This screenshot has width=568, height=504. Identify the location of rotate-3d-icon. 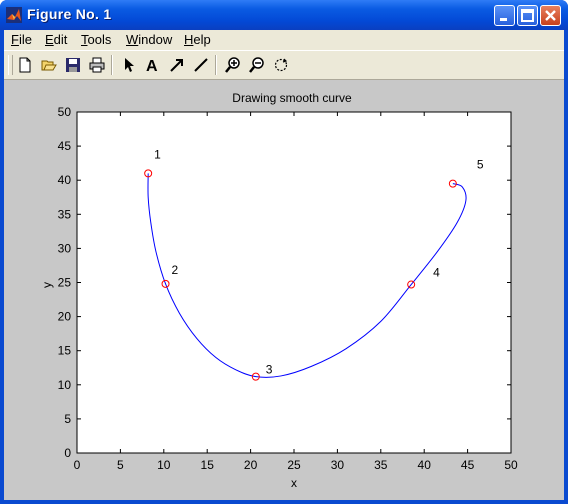
(281, 65).